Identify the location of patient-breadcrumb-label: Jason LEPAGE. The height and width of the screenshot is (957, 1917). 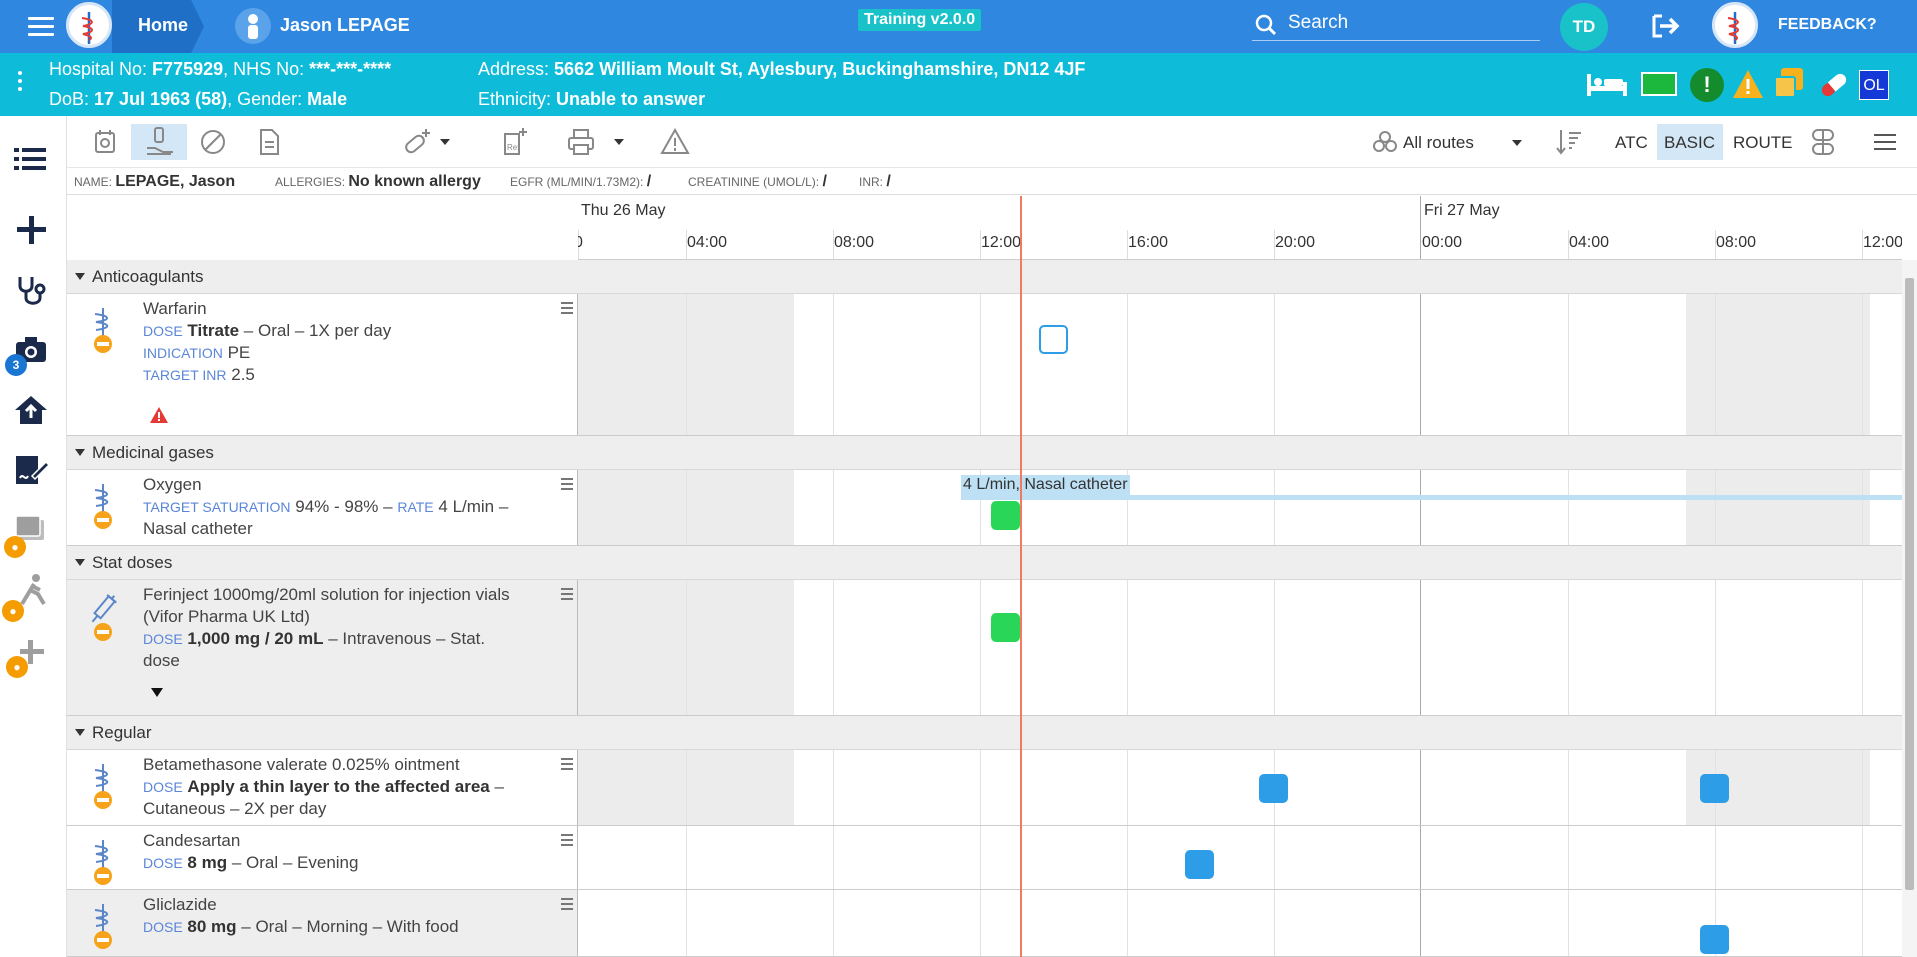
(345, 25).